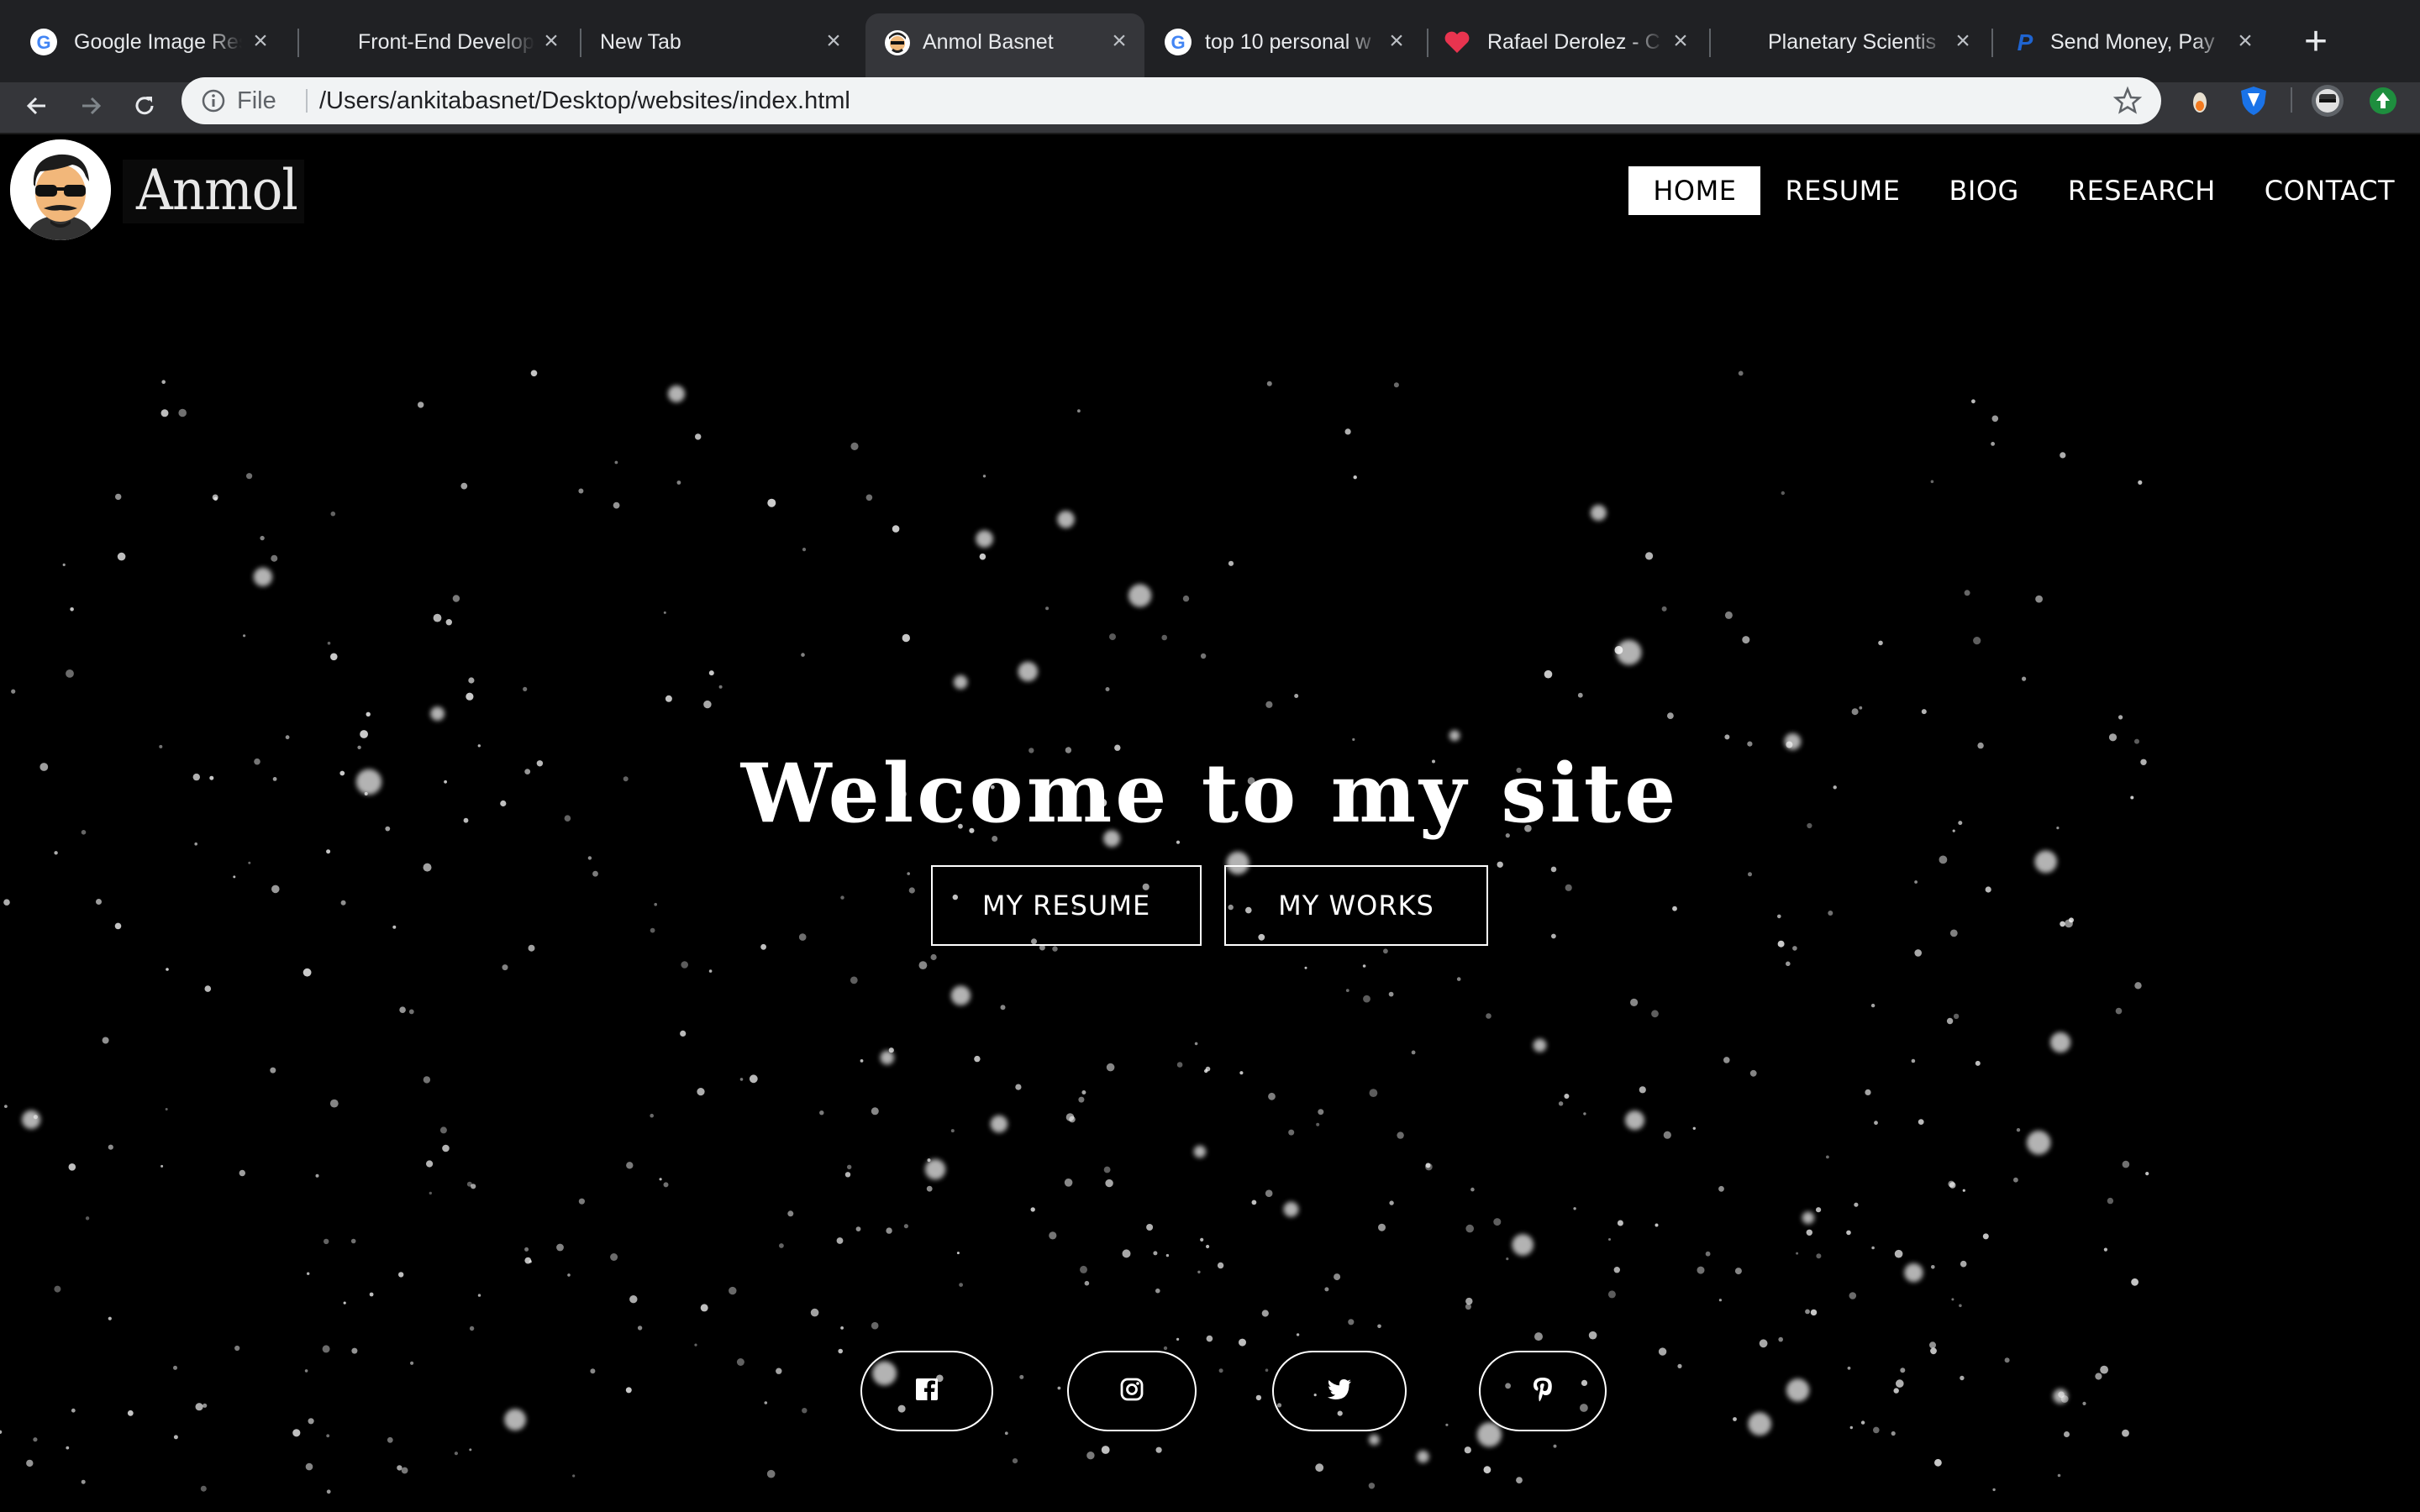 This screenshot has height=1512, width=2420. I want to click on nav-contact: CONTACT, so click(2317, 190).